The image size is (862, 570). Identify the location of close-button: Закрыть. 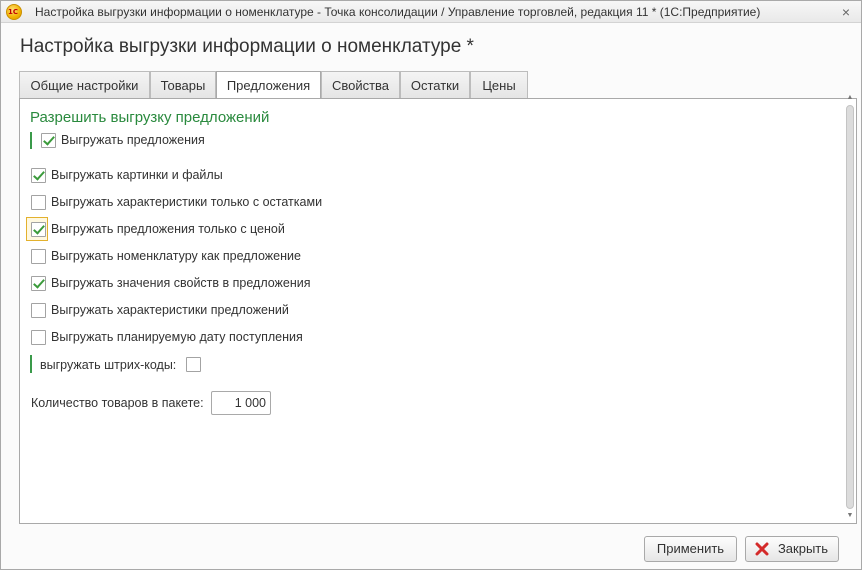
(792, 549).